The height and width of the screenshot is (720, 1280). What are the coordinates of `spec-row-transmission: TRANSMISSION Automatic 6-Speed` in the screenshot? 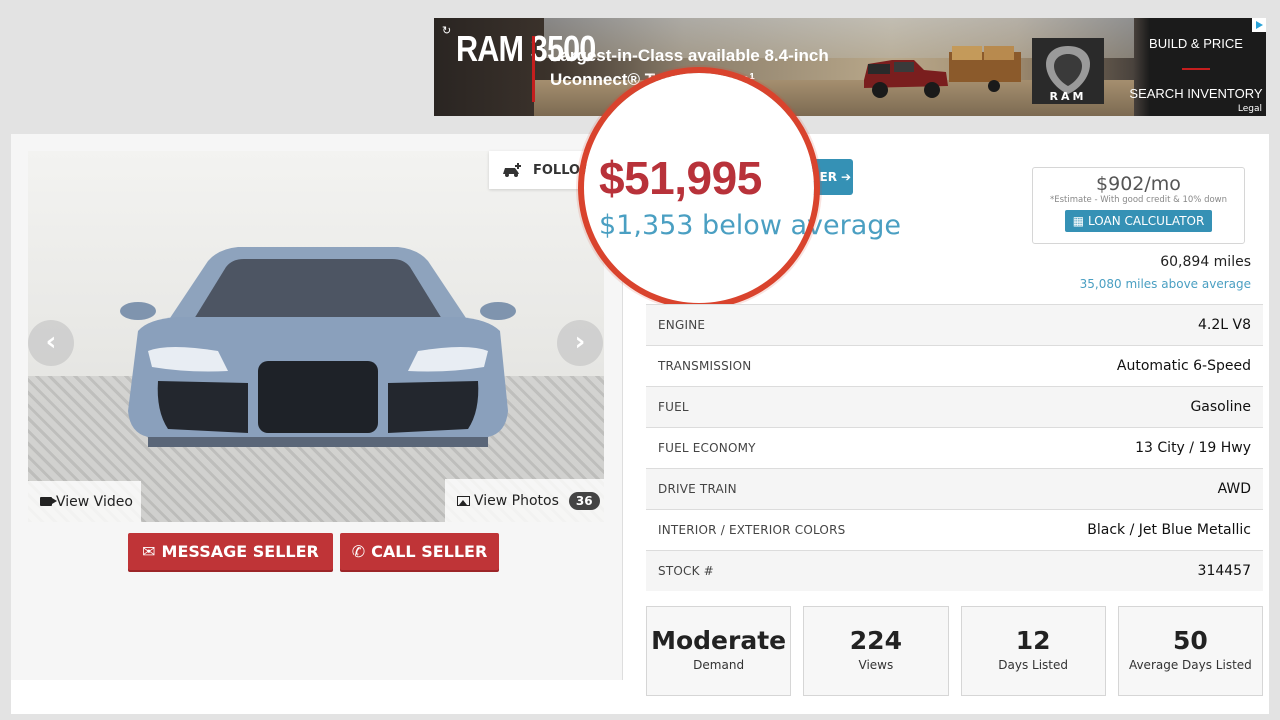 It's located at (954, 365).